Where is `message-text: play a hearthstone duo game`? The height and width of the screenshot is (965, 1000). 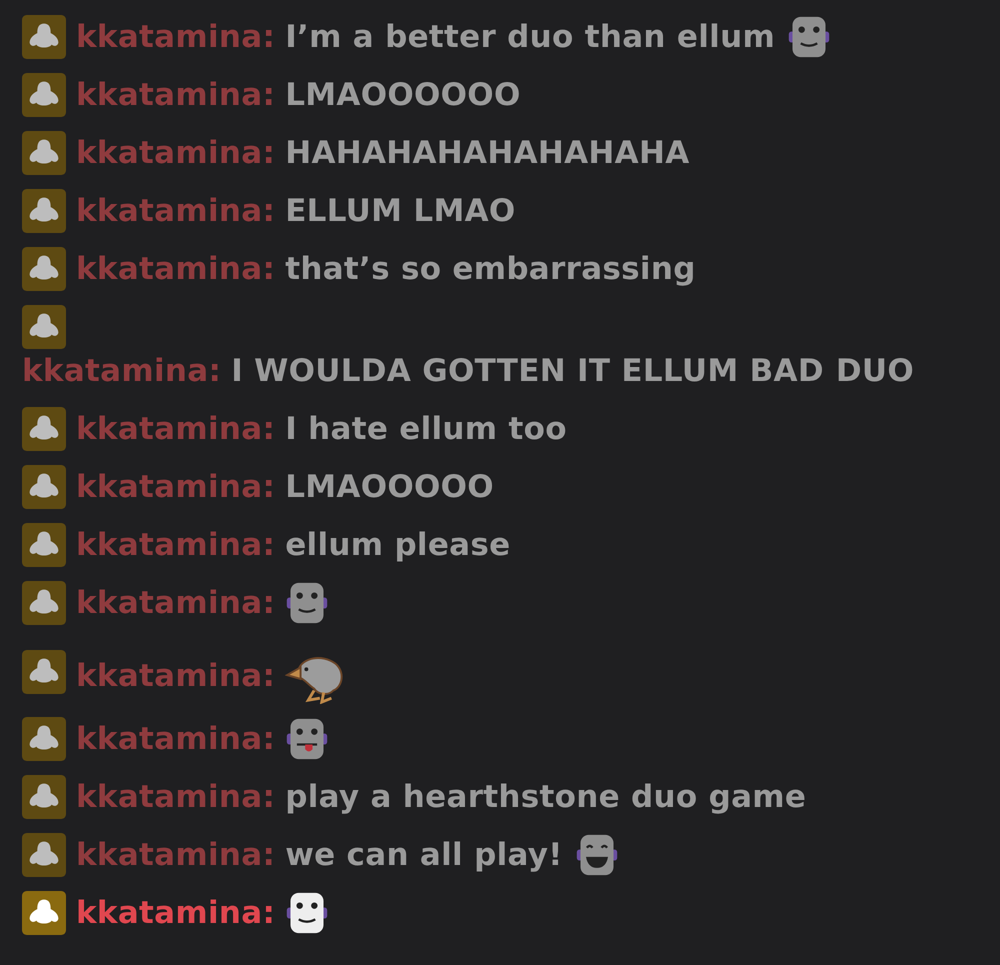 message-text: play a hearthstone duo game is located at coordinates (545, 797).